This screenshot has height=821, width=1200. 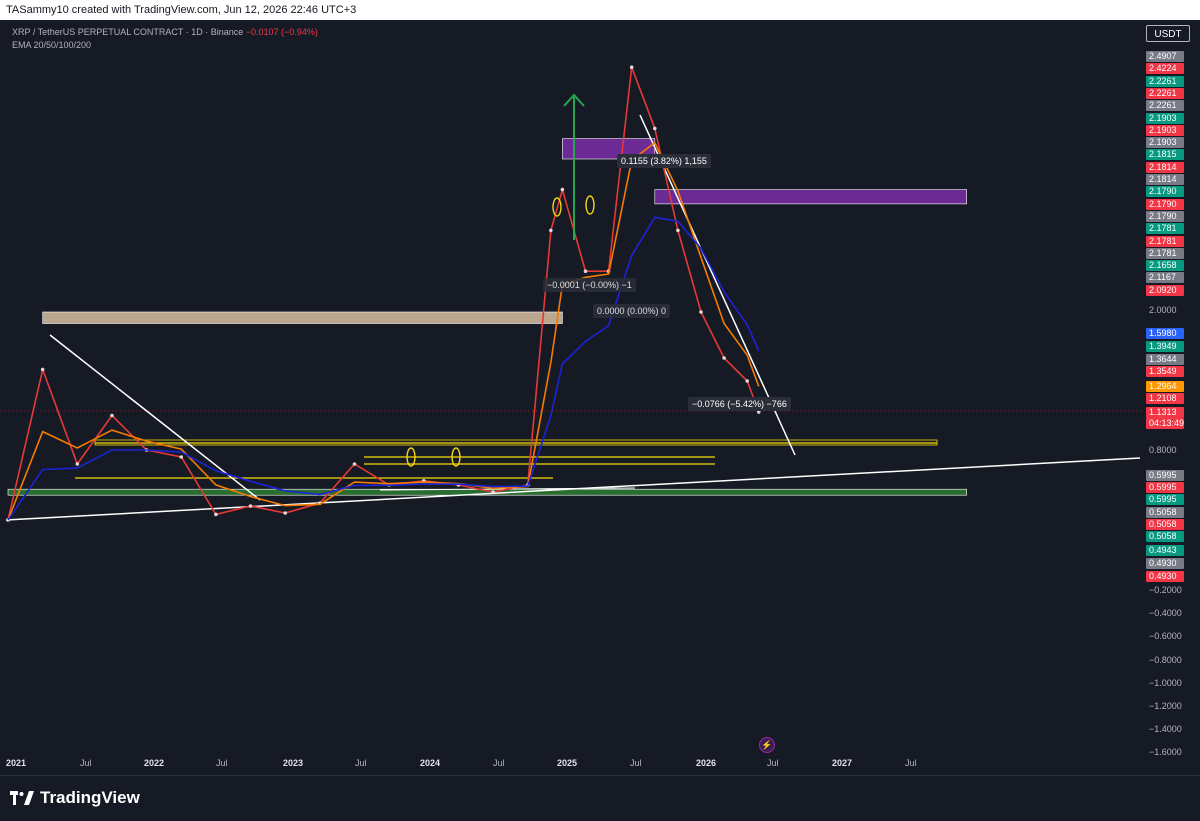 What do you see at coordinates (1165, 412) in the screenshot?
I see `price-tag: 1.1313` at bounding box center [1165, 412].